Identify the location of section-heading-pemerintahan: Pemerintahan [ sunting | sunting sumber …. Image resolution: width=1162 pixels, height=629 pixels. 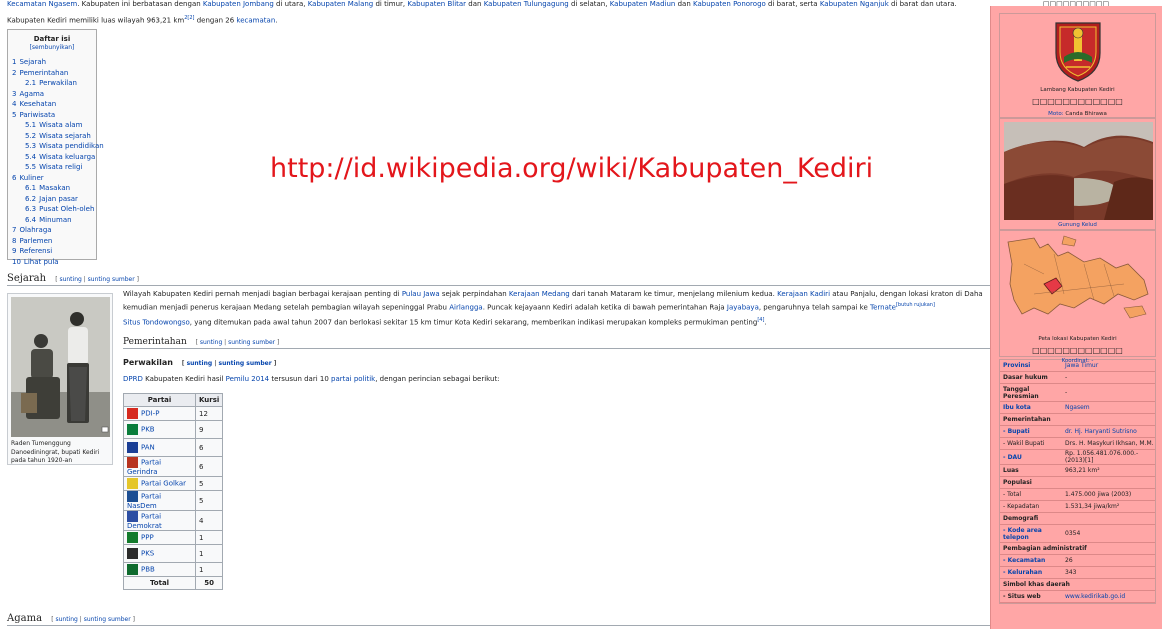
(557, 343).